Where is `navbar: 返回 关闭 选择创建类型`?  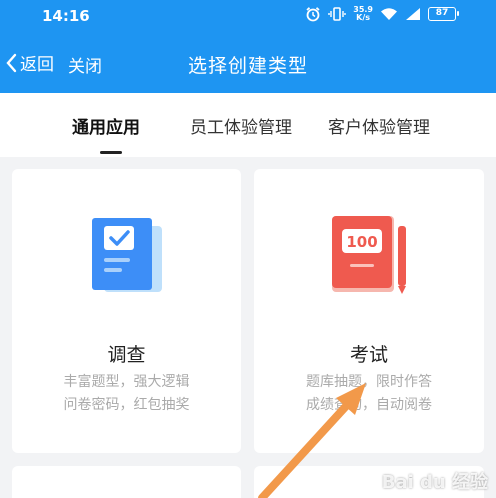
navbar: 返回 关闭 选择创建类型 is located at coordinates (248, 64).